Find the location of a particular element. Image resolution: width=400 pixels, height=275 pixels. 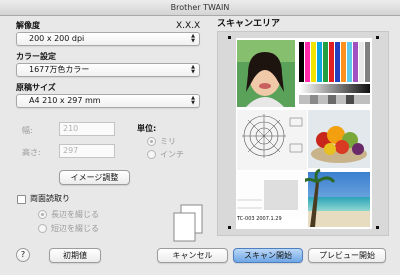

unit-inch-label: インチ is located at coordinates (172, 154).